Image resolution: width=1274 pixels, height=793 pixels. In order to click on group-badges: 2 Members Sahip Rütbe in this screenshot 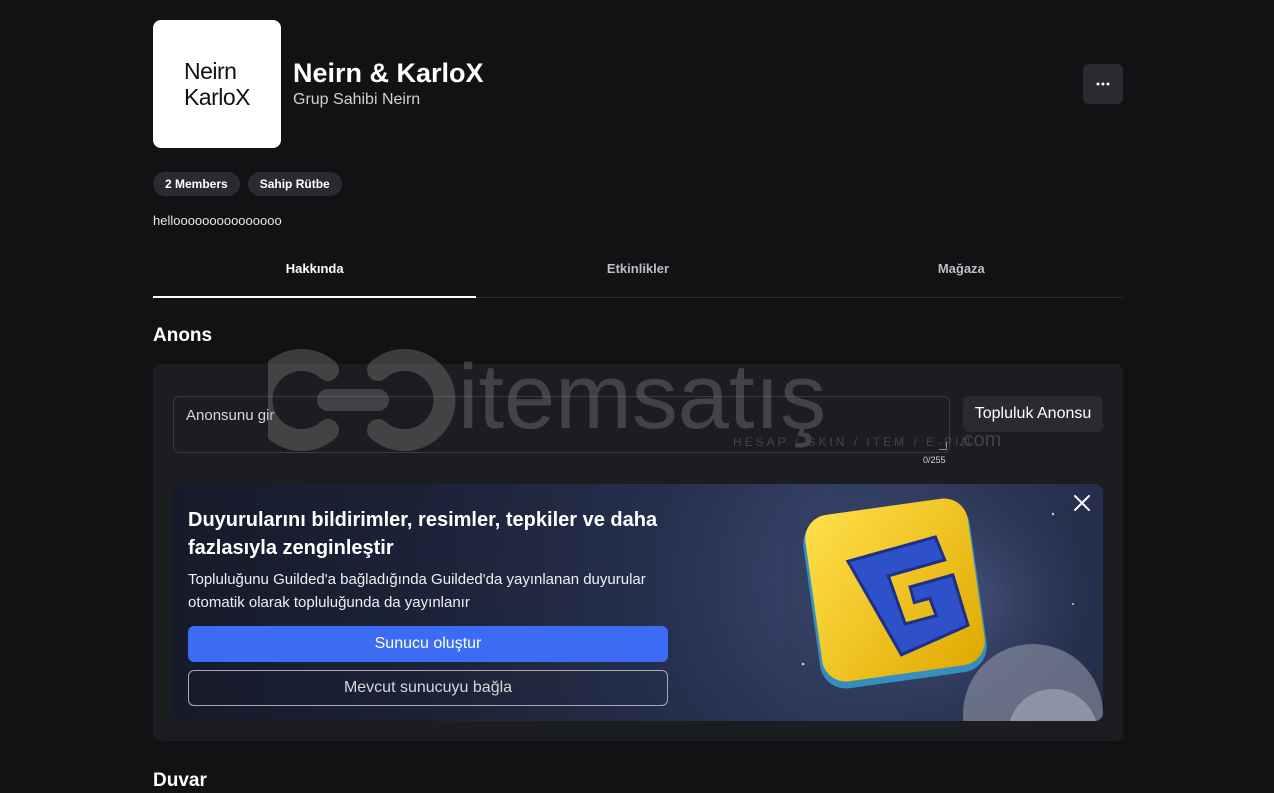, I will do `click(638, 184)`.